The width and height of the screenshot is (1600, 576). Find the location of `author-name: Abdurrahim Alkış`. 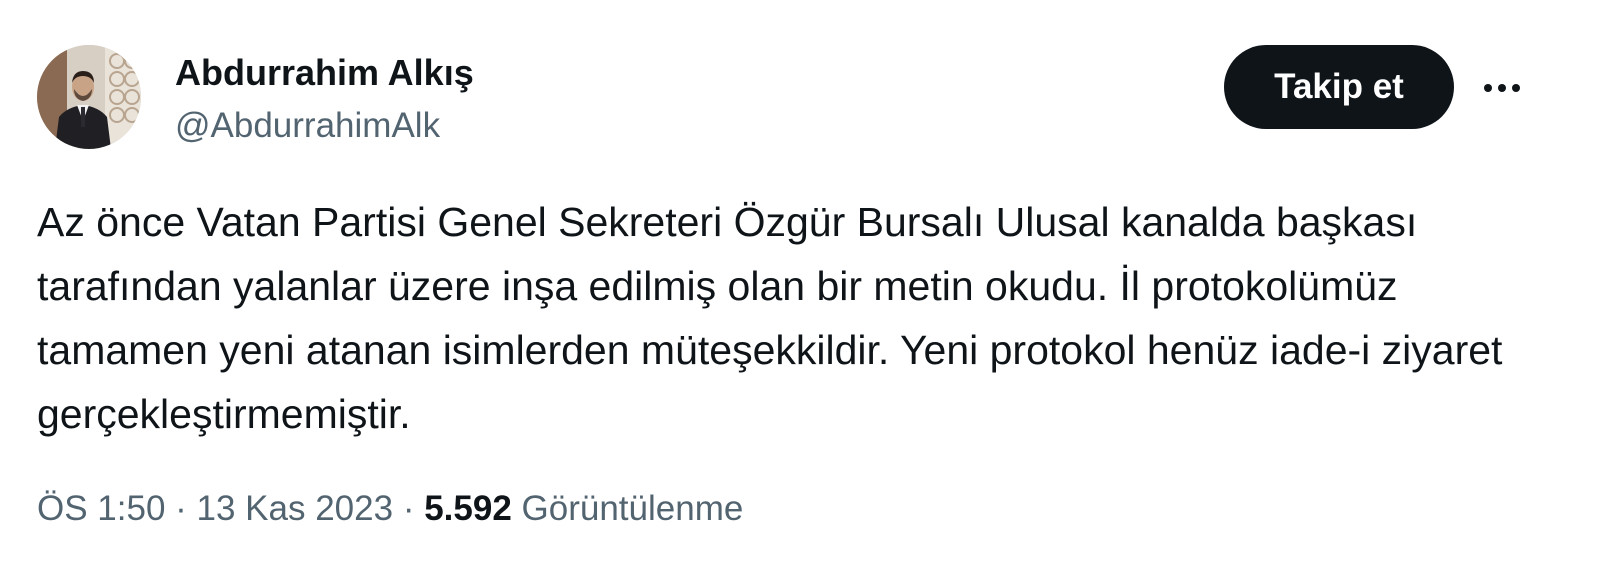

author-name: Abdurrahim Alkış is located at coordinates (324, 73).